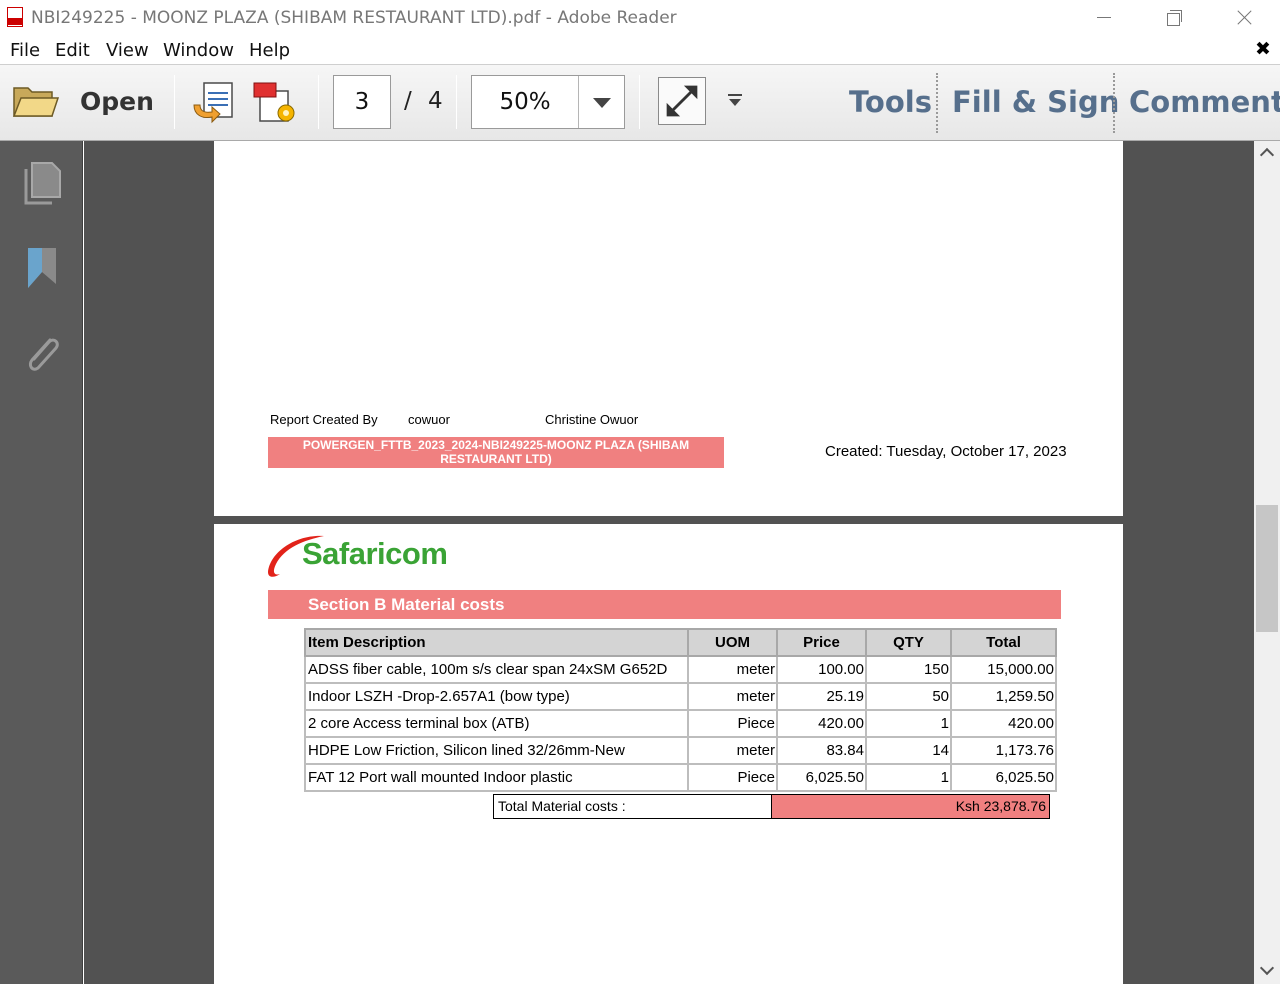 The width and height of the screenshot is (1280, 984). I want to click on total-material-costs-row: Total Material costs : Ksh 23,878.76, so click(772, 806).